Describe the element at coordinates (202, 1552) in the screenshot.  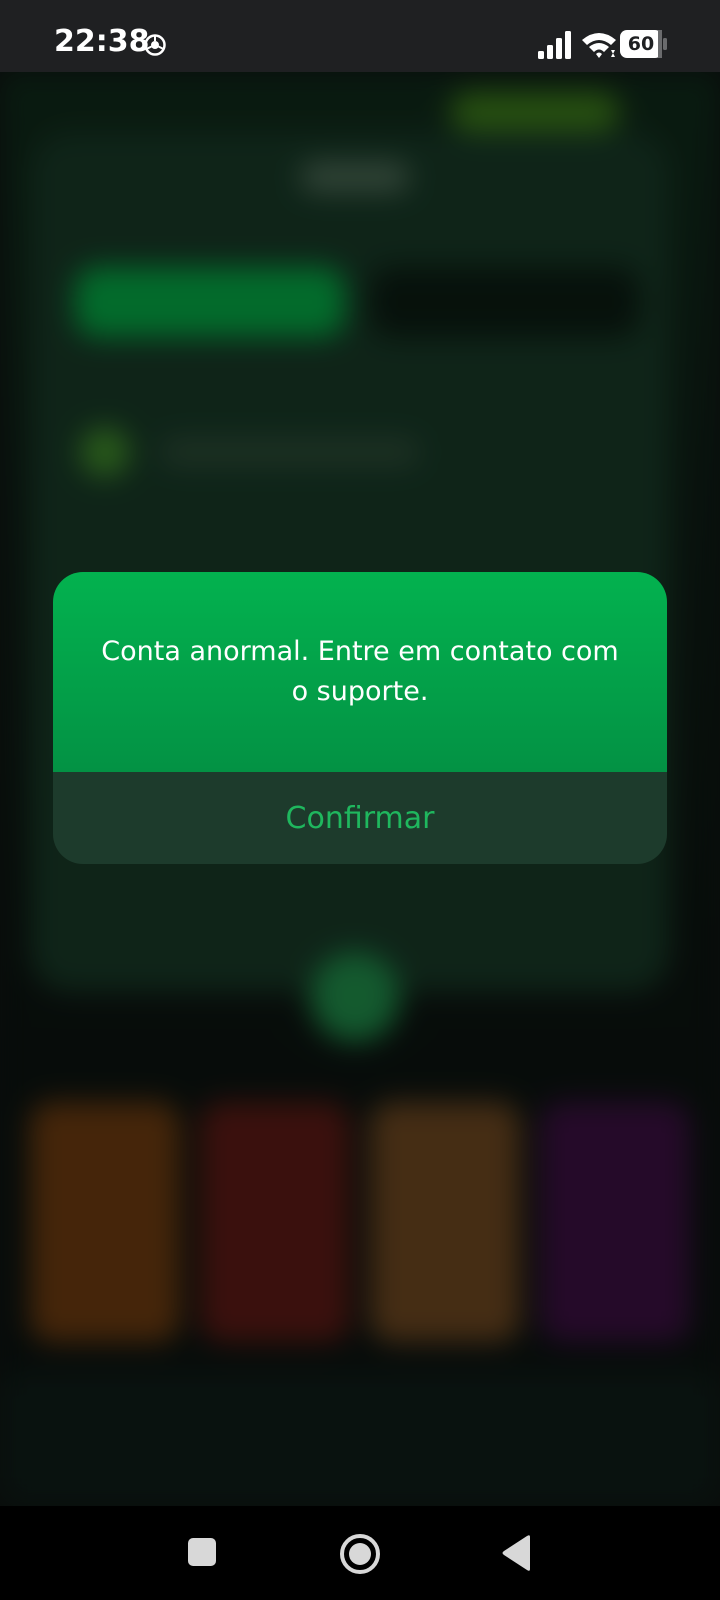
I see `recents-square-icon` at that location.